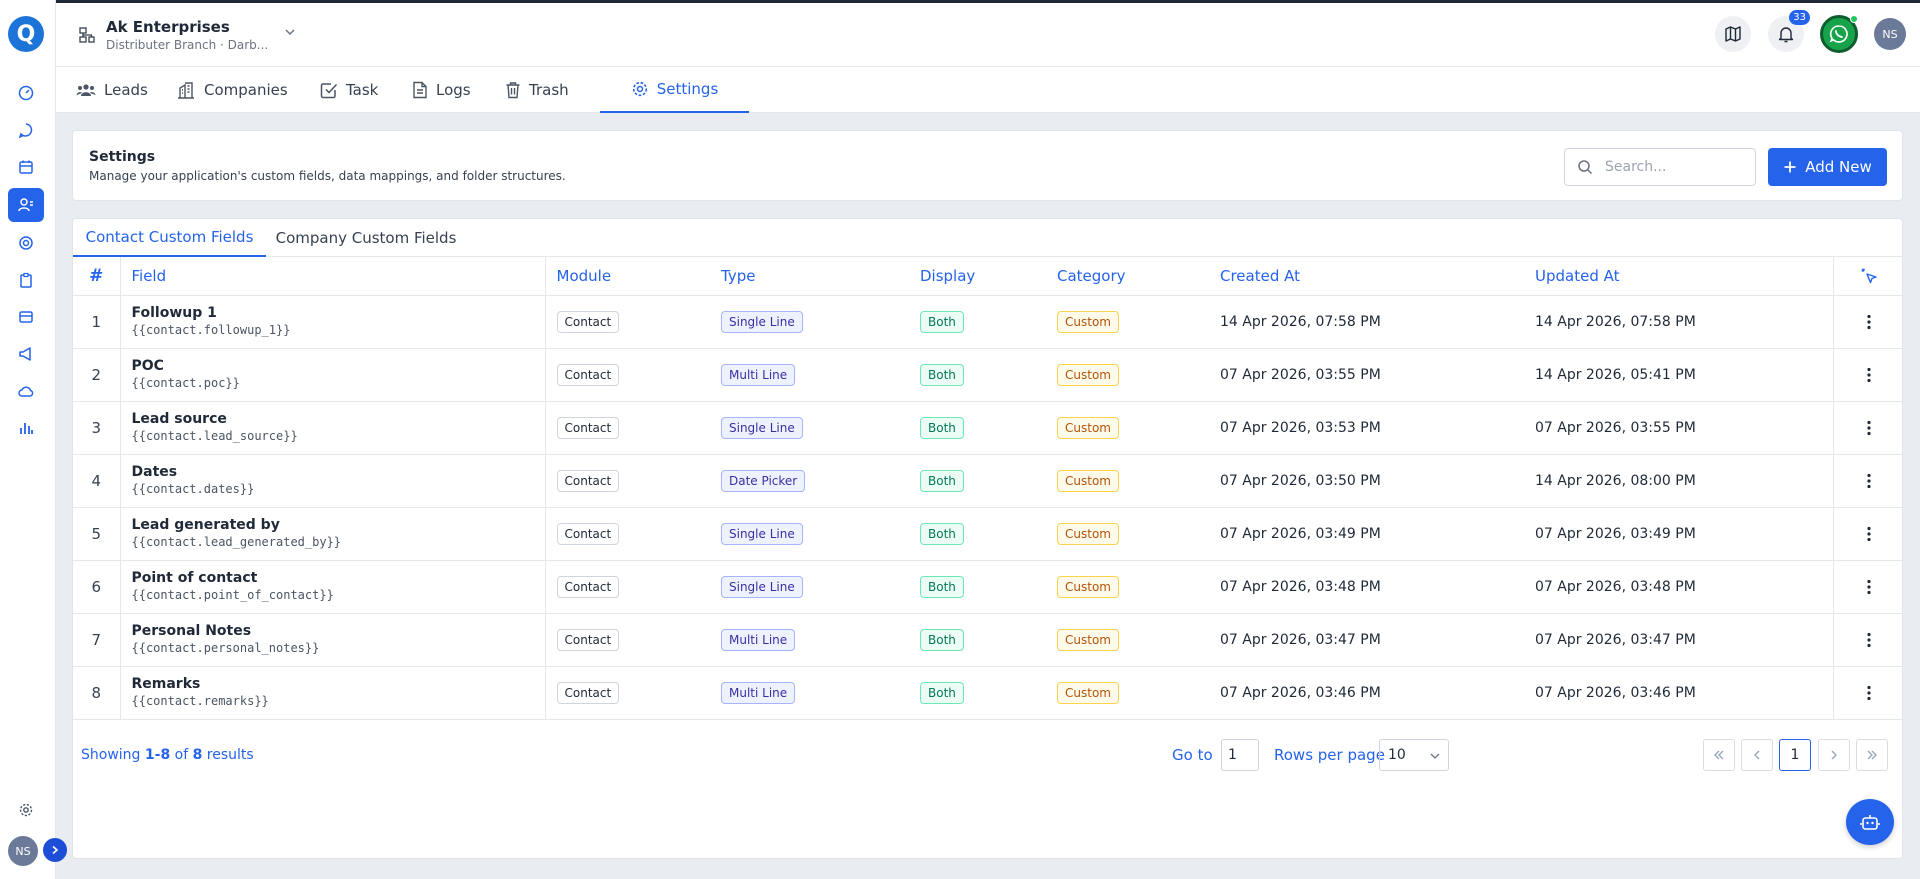 The image size is (1920, 879). What do you see at coordinates (97, 276) in the screenshot?
I see `col-header-number: #` at bounding box center [97, 276].